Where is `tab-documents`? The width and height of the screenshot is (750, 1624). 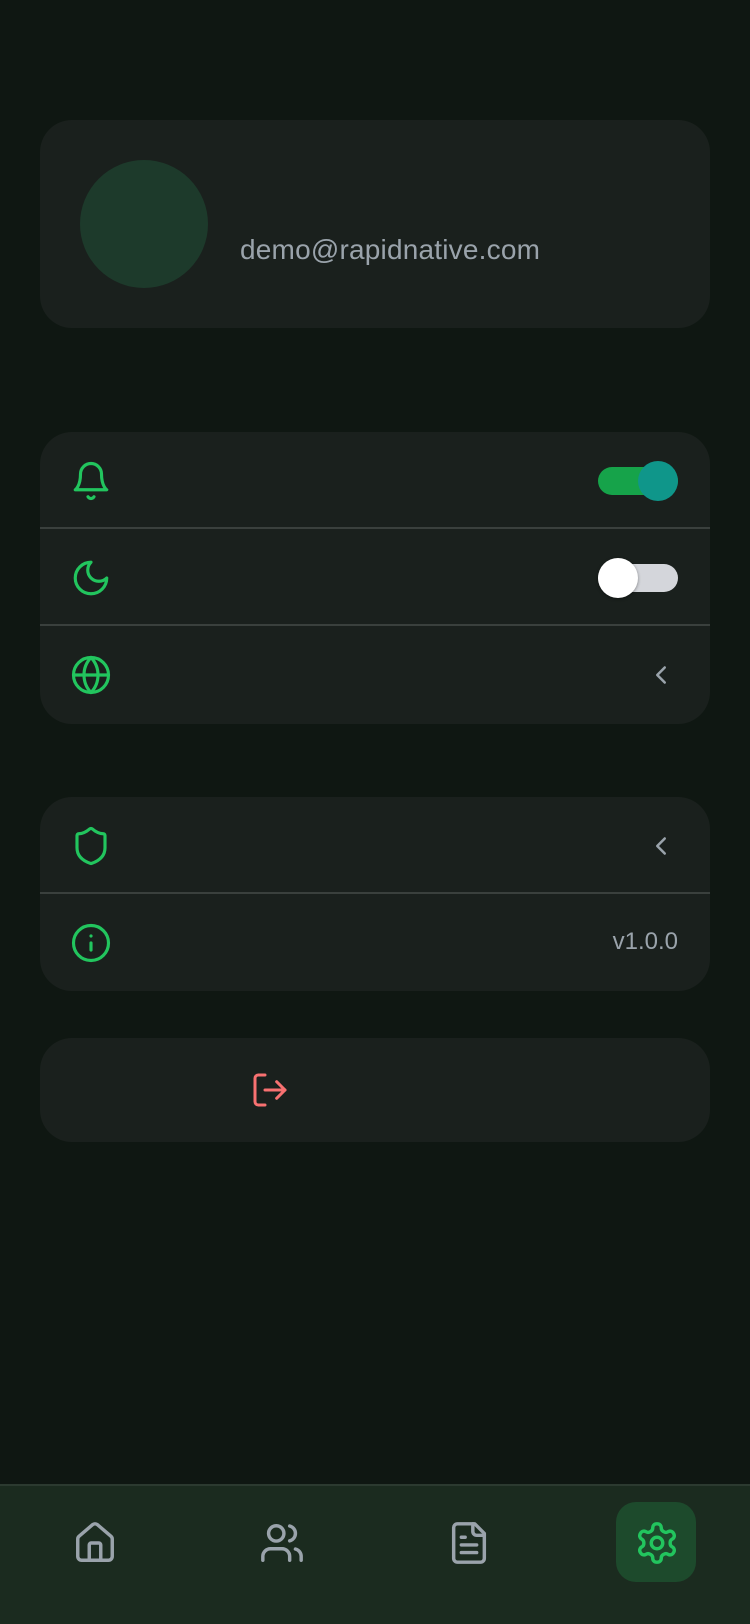 tab-documents is located at coordinates (468, 1542).